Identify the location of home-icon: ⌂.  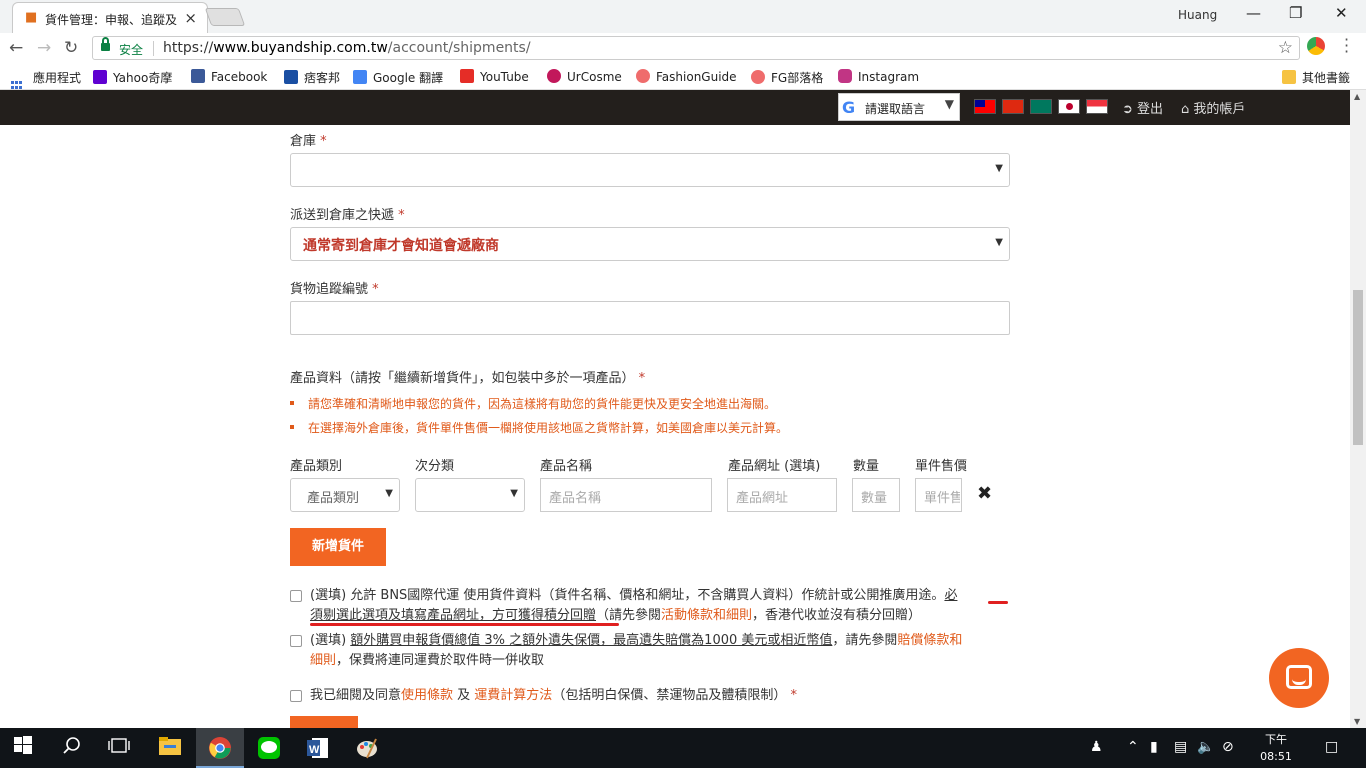
(1187, 109).